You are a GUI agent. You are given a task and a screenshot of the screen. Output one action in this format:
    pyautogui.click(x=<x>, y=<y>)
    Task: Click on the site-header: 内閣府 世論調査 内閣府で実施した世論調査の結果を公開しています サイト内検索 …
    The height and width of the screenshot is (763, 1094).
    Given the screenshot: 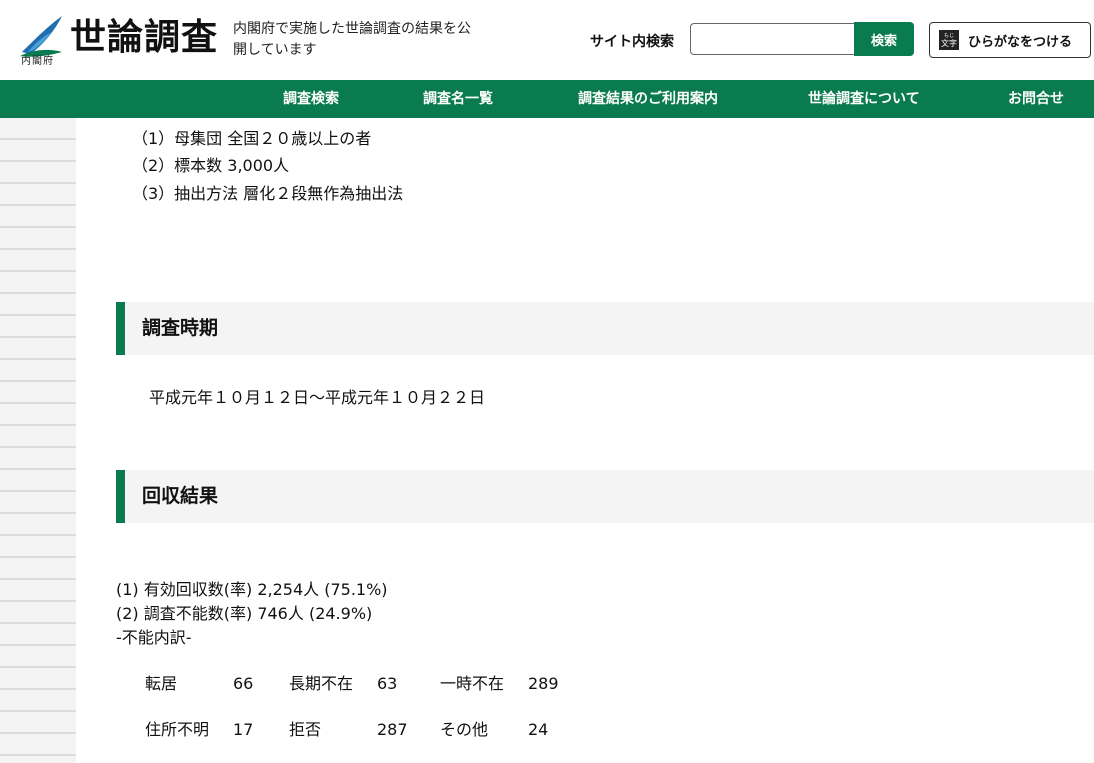 What is the action you would take?
    pyautogui.click(x=547, y=40)
    